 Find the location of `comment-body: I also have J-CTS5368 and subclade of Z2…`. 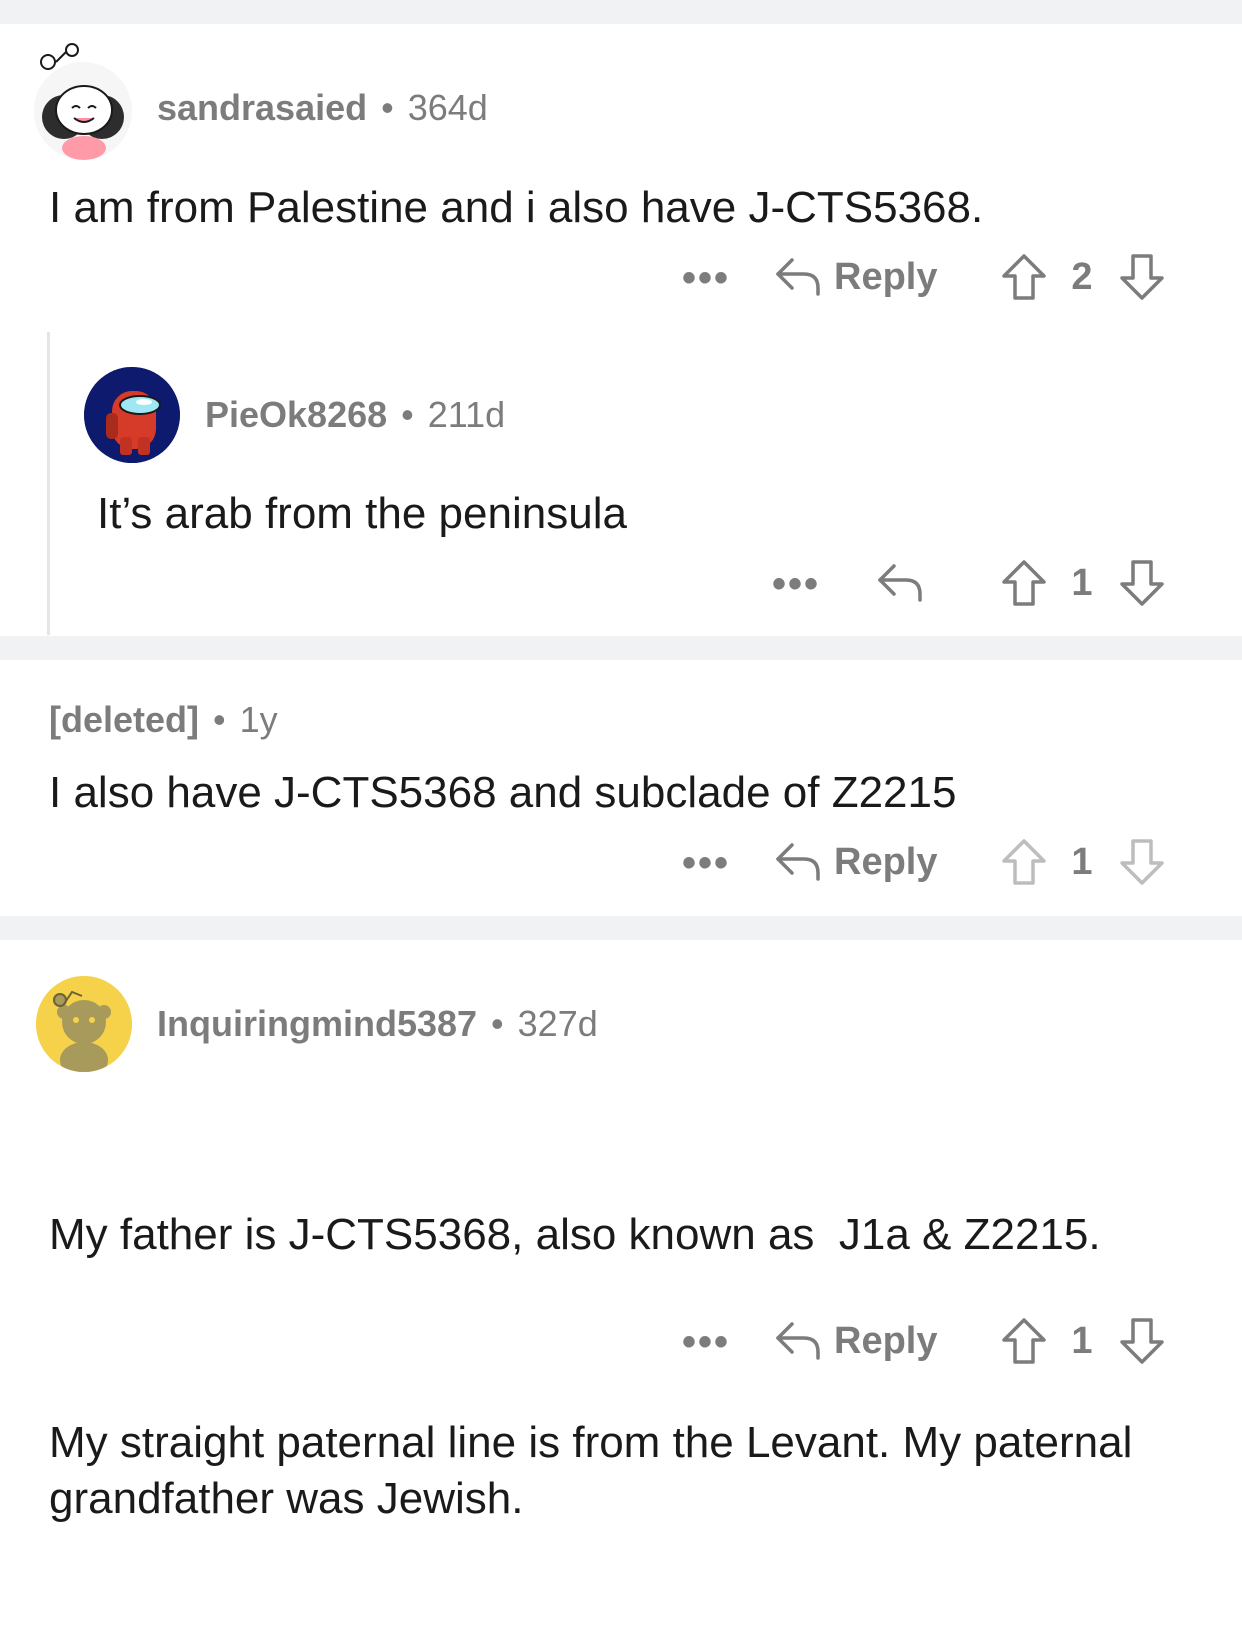

comment-body: I also have J-CTS5368 and subclade of Z2… is located at coordinates (503, 792).